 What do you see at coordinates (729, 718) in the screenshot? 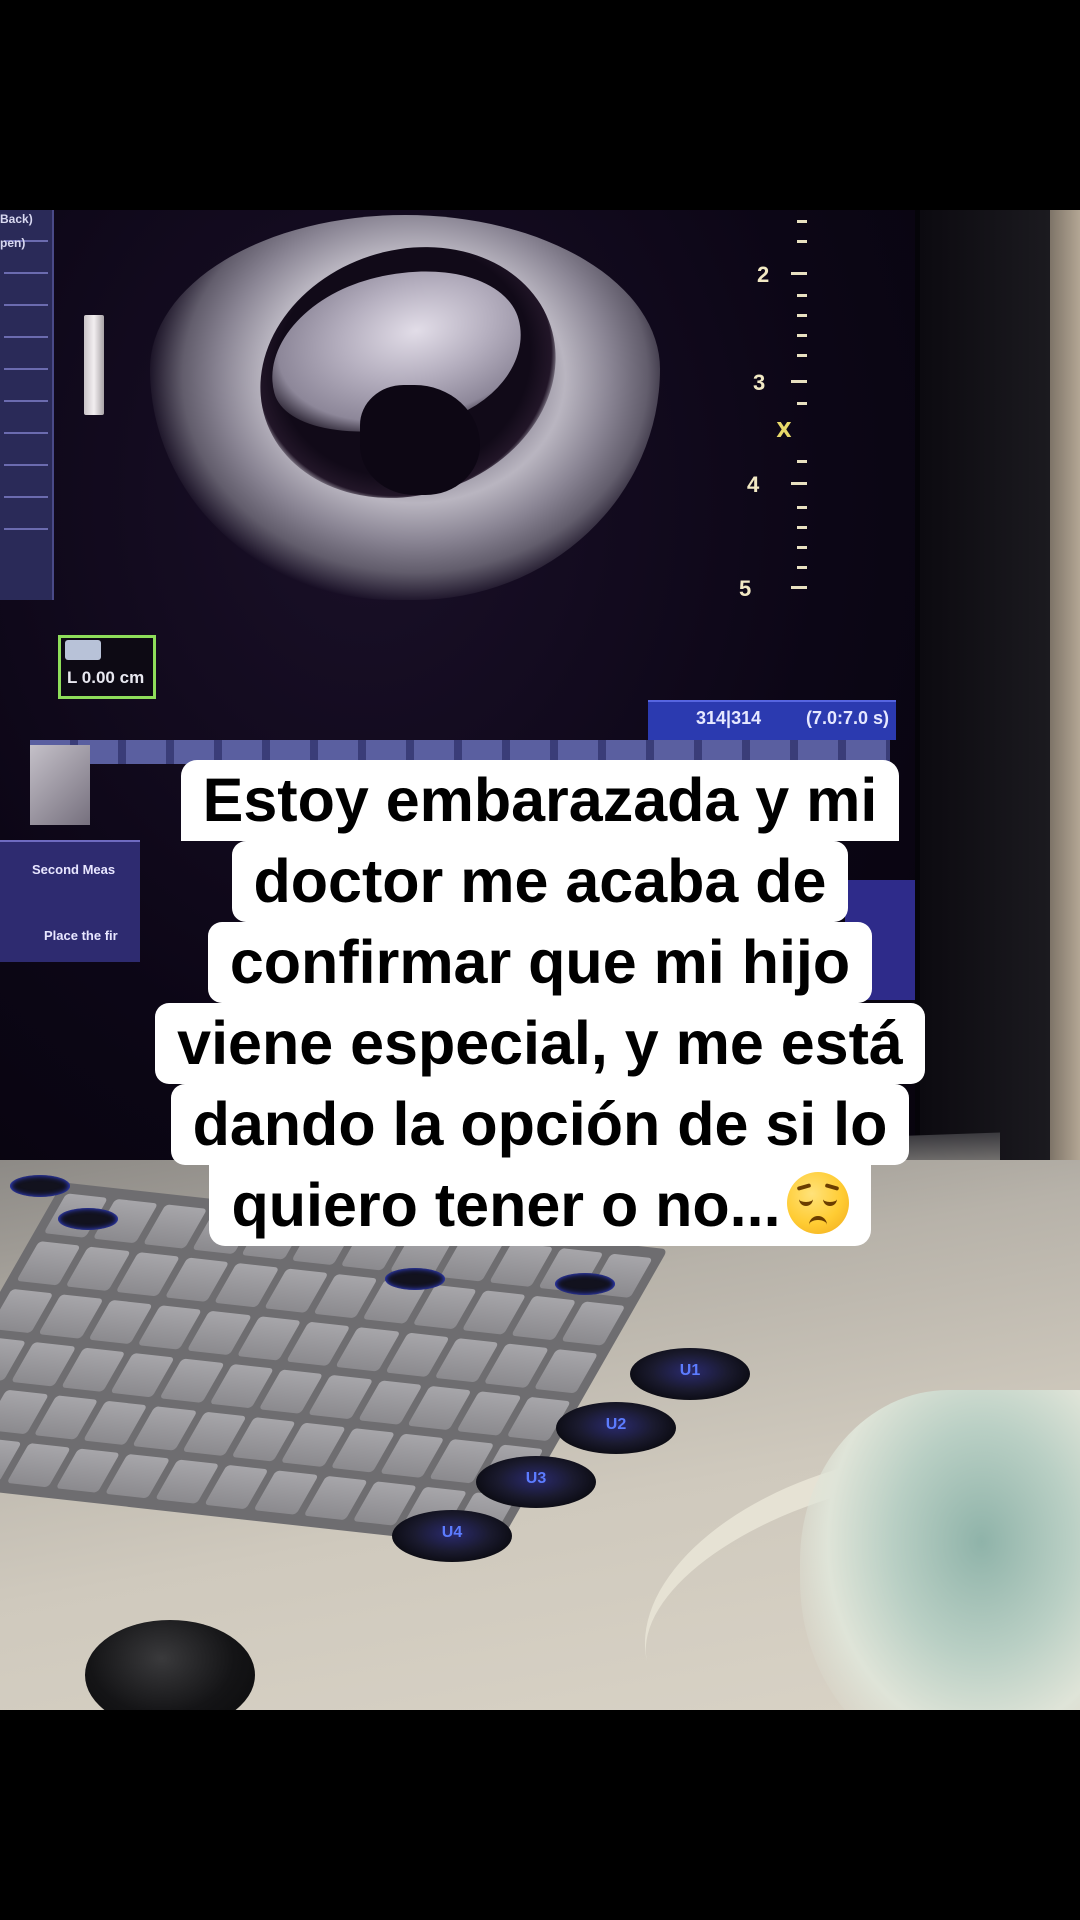
I see `cine-frame-counter: 314|314` at bounding box center [729, 718].